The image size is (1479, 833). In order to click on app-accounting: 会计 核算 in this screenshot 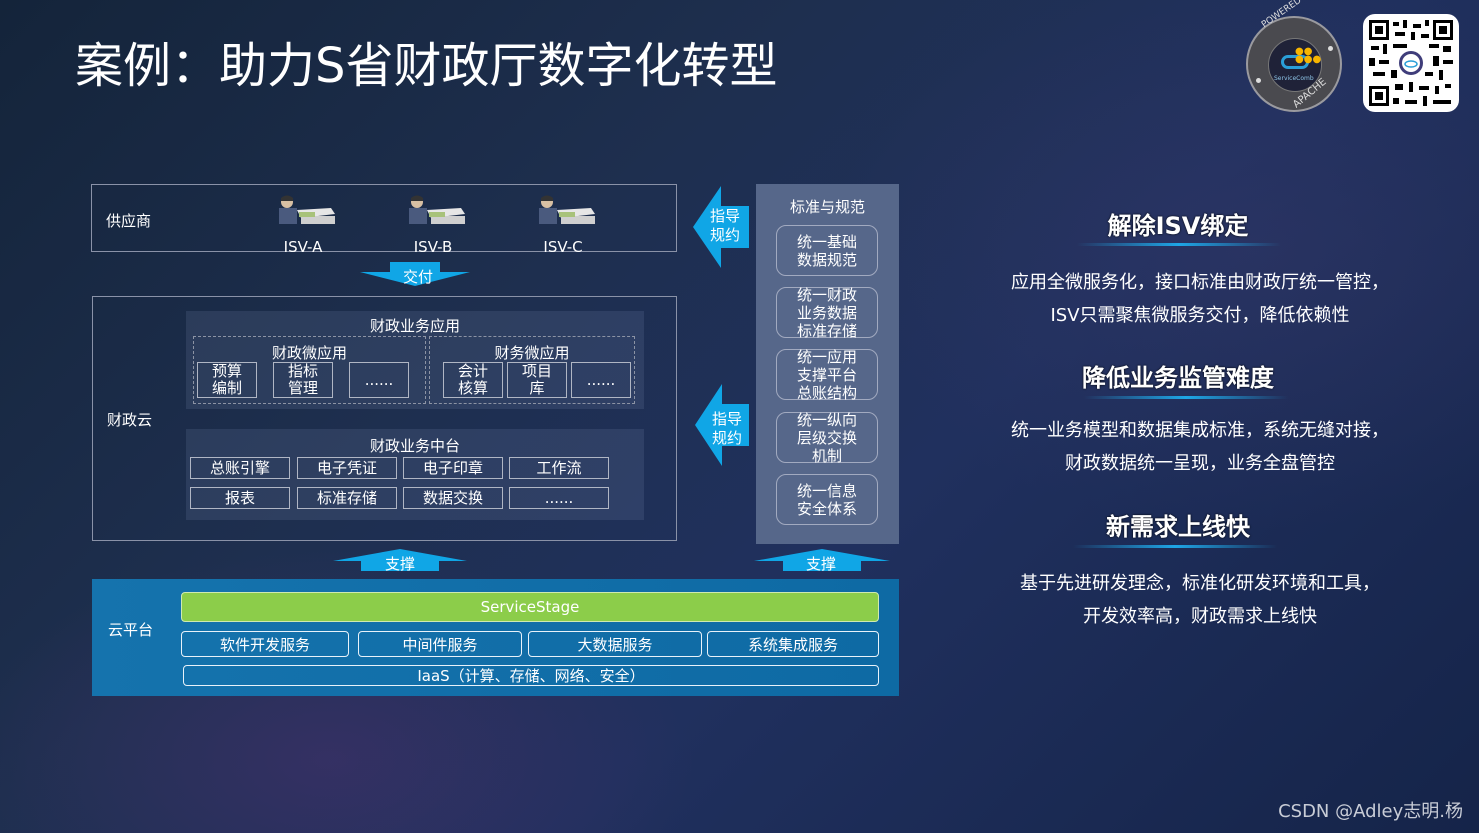, I will do `click(473, 380)`.